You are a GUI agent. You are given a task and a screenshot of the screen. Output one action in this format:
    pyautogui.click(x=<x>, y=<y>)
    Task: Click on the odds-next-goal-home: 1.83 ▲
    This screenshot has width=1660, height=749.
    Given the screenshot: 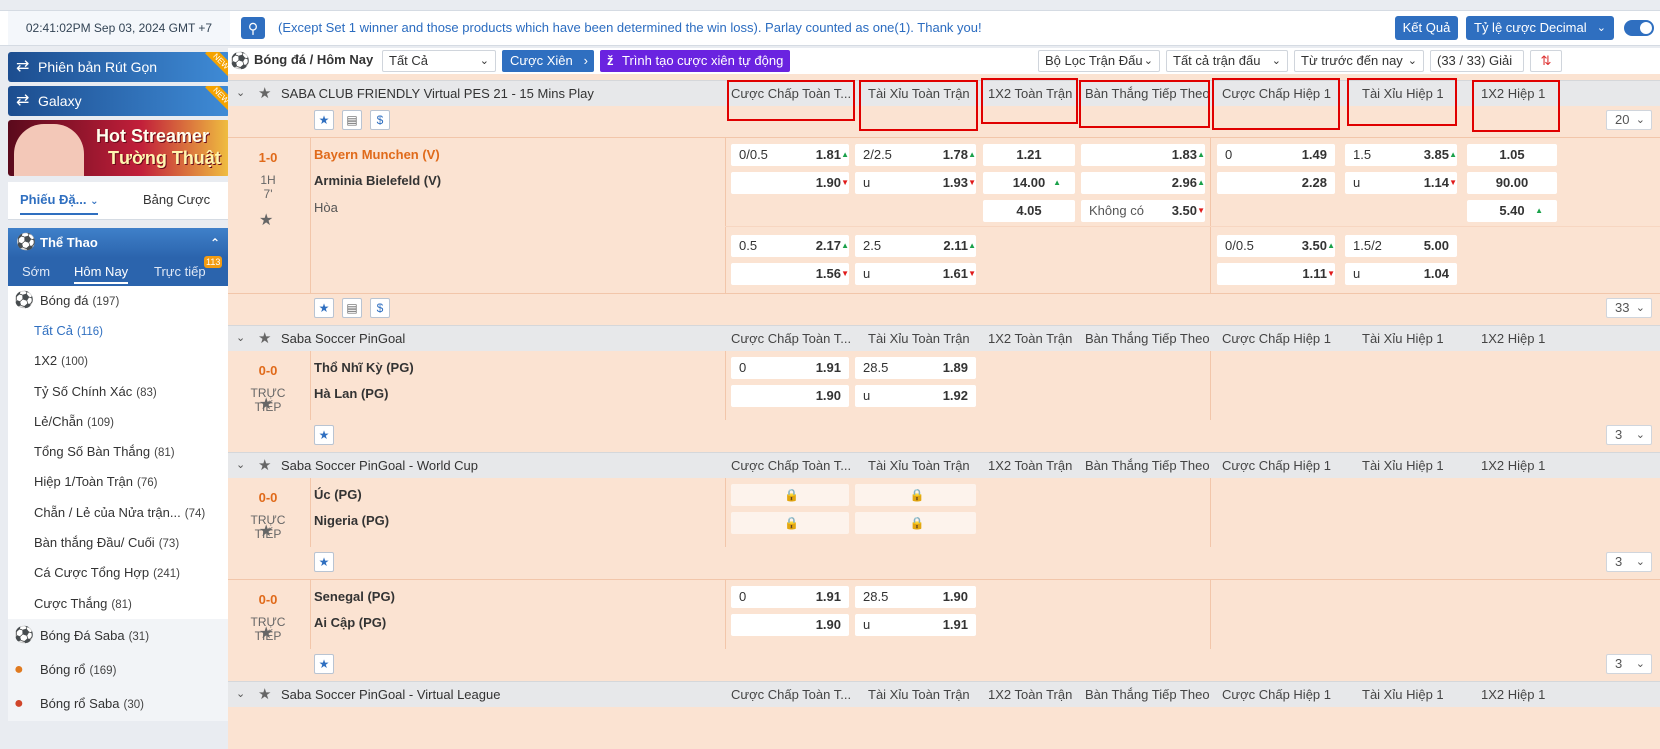 What is the action you would take?
    pyautogui.click(x=1143, y=155)
    